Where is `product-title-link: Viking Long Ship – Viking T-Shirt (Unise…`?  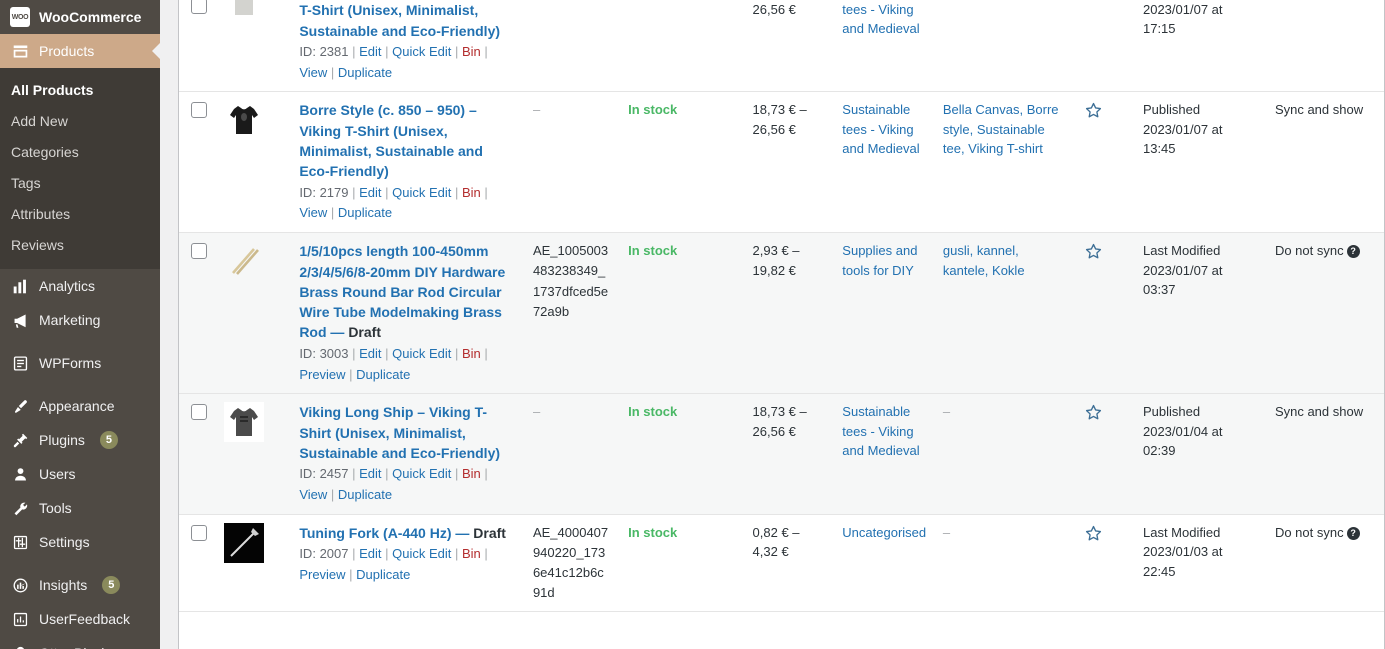 product-title-link: Viking Long Ship – Viking T-Shirt (Unise… is located at coordinates (406, 432).